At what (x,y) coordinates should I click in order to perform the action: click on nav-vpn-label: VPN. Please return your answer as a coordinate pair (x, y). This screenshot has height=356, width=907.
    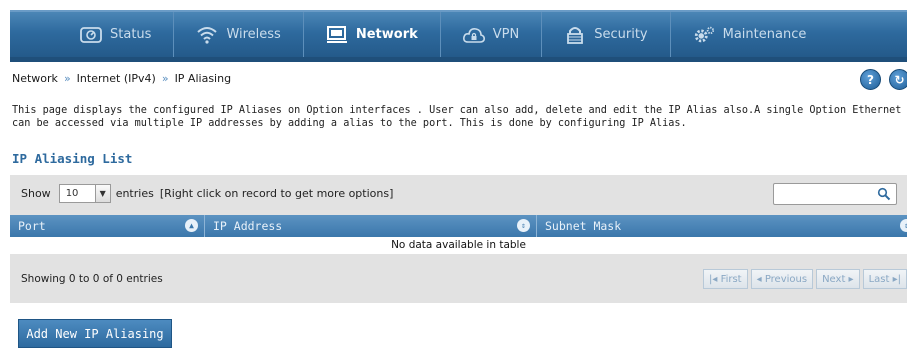
    Looking at the image, I should click on (506, 34).